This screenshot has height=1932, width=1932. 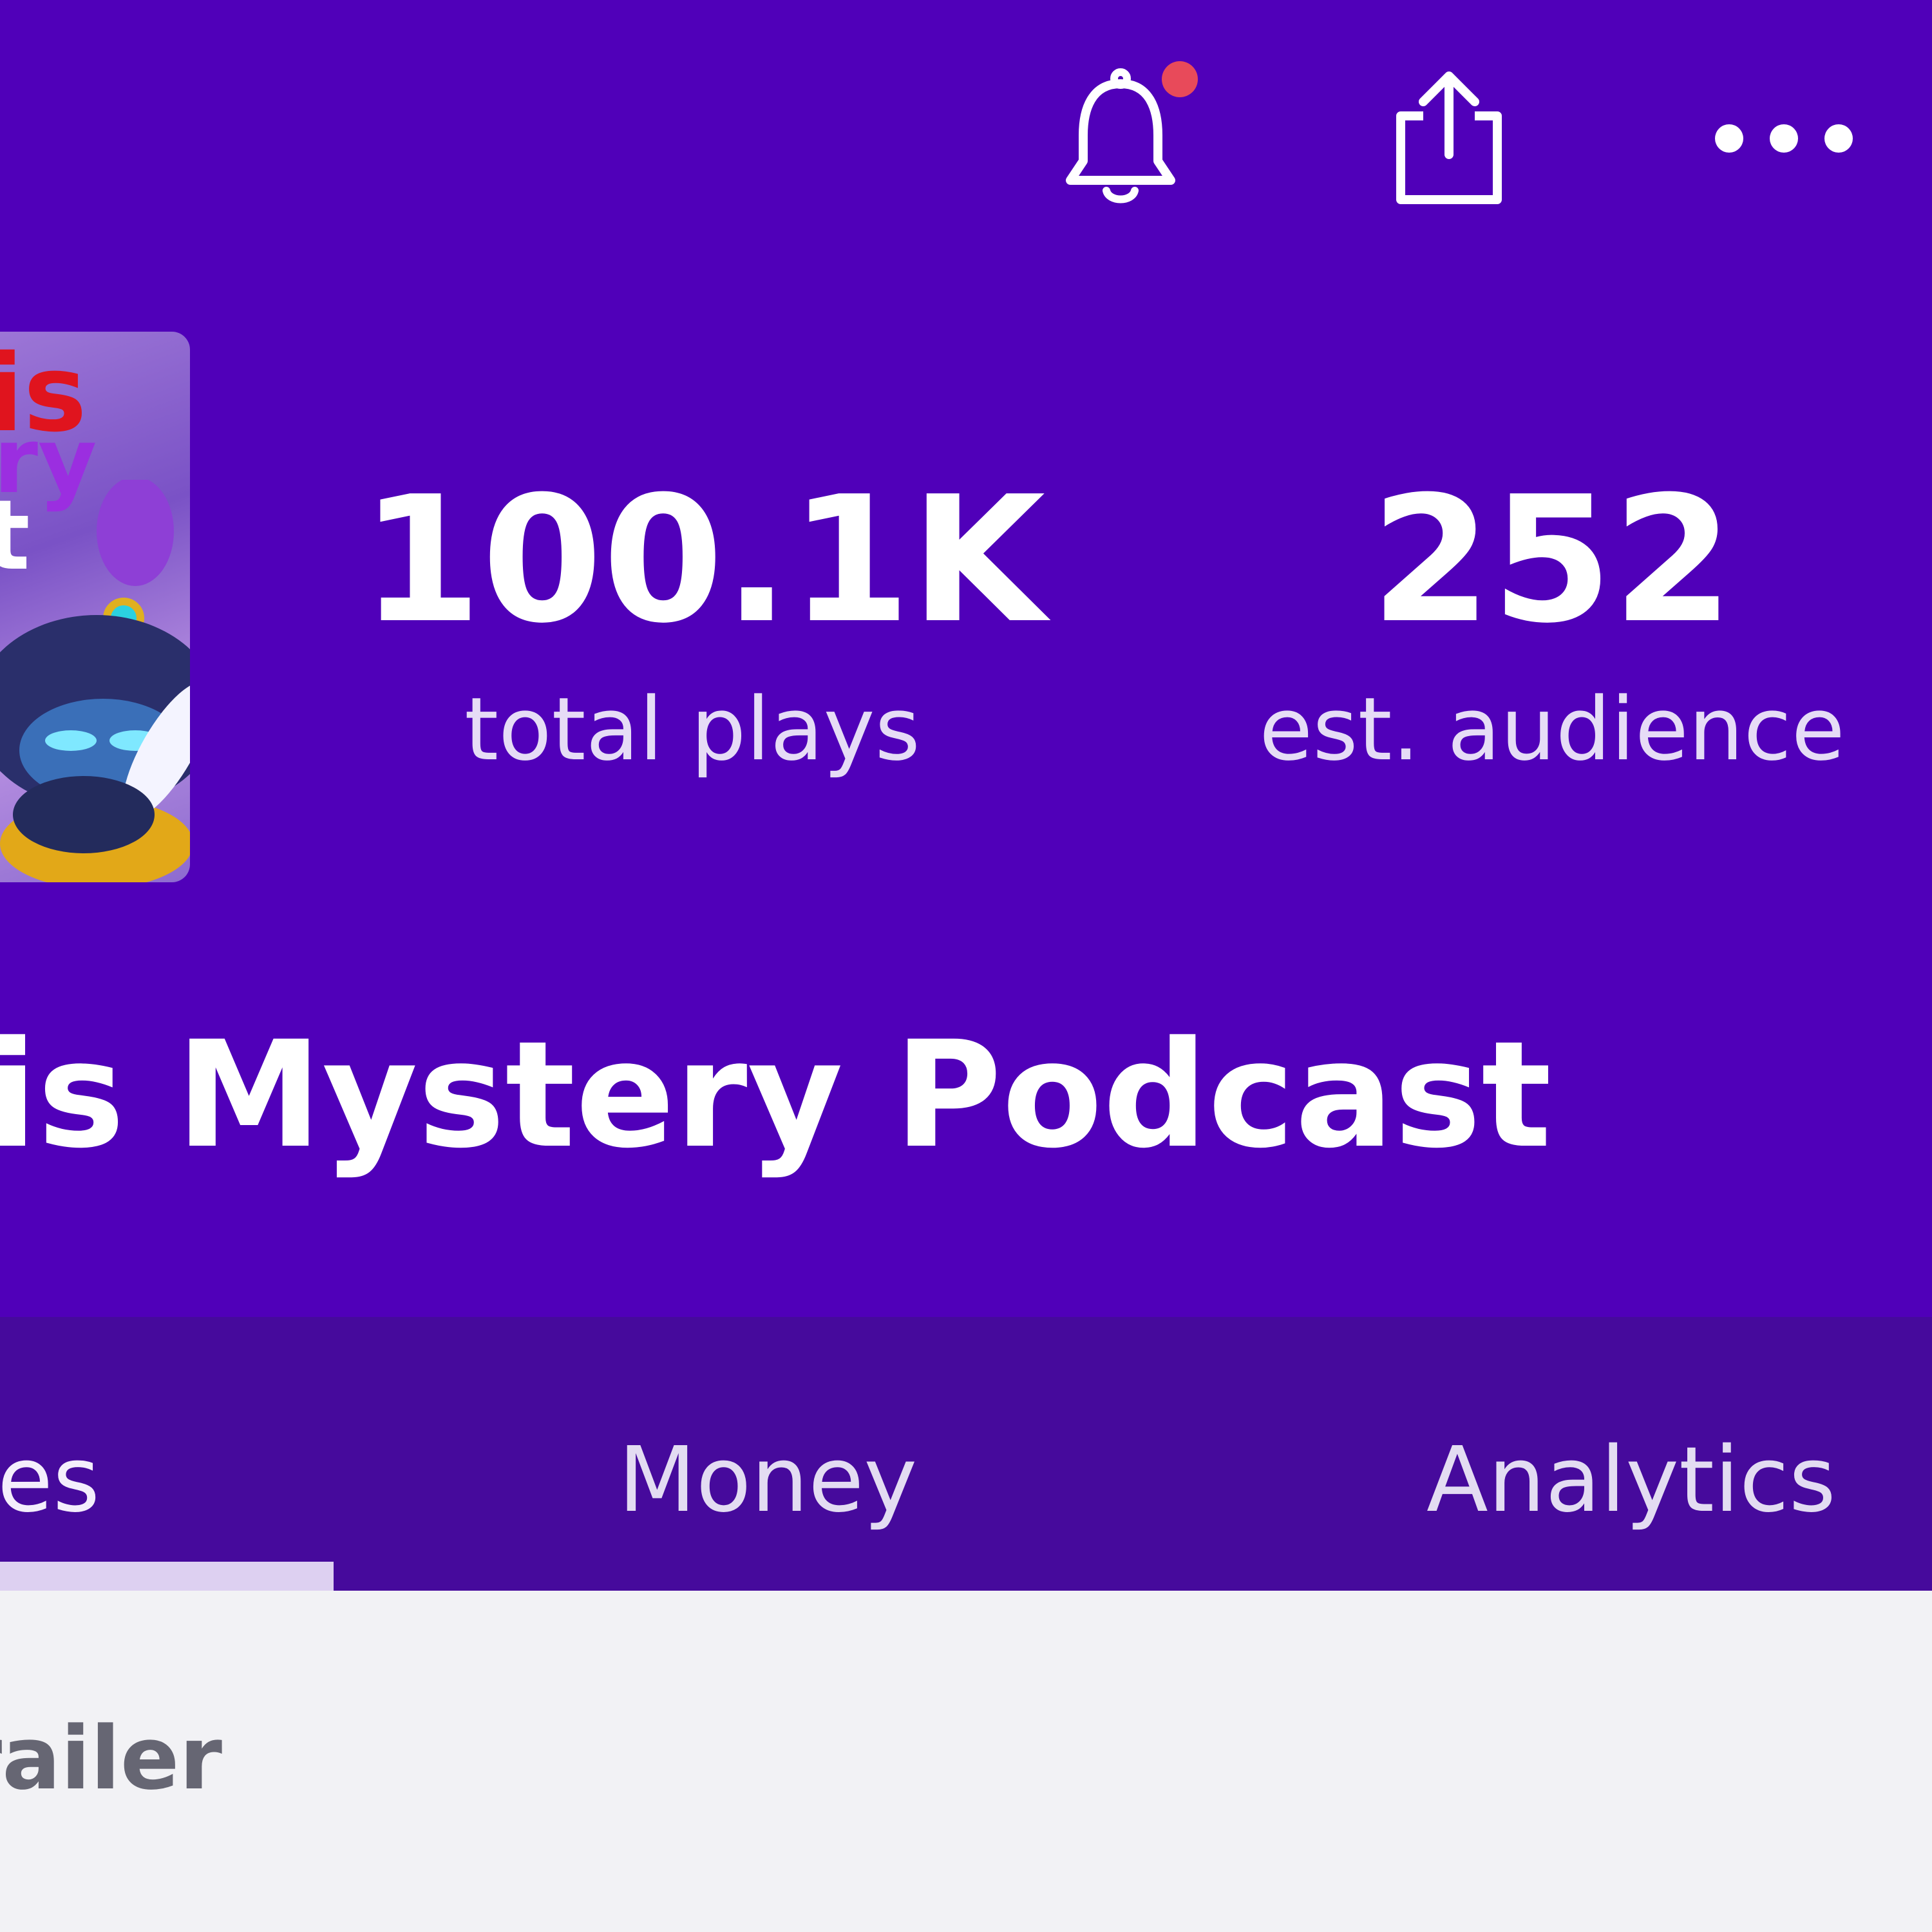 I want to click on more-horizontal-icon, so click(x=1784, y=139).